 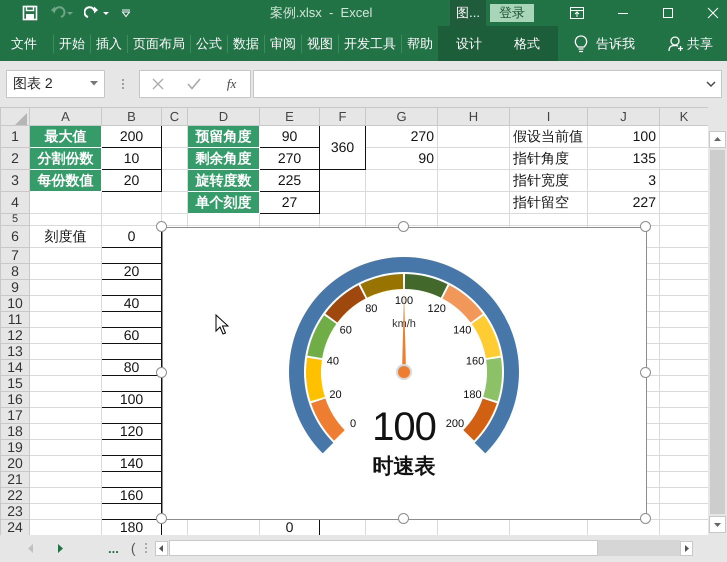 What do you see at coordinates (15, 351) in the screenshot?
I see `row-header: 13` at bounding box center [15, 351].